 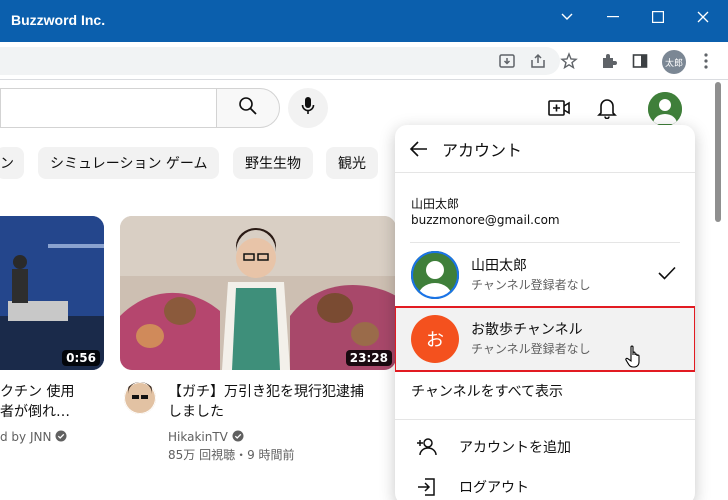 I want to click on logout-label: ログアウト, so click(x=494, y=488).